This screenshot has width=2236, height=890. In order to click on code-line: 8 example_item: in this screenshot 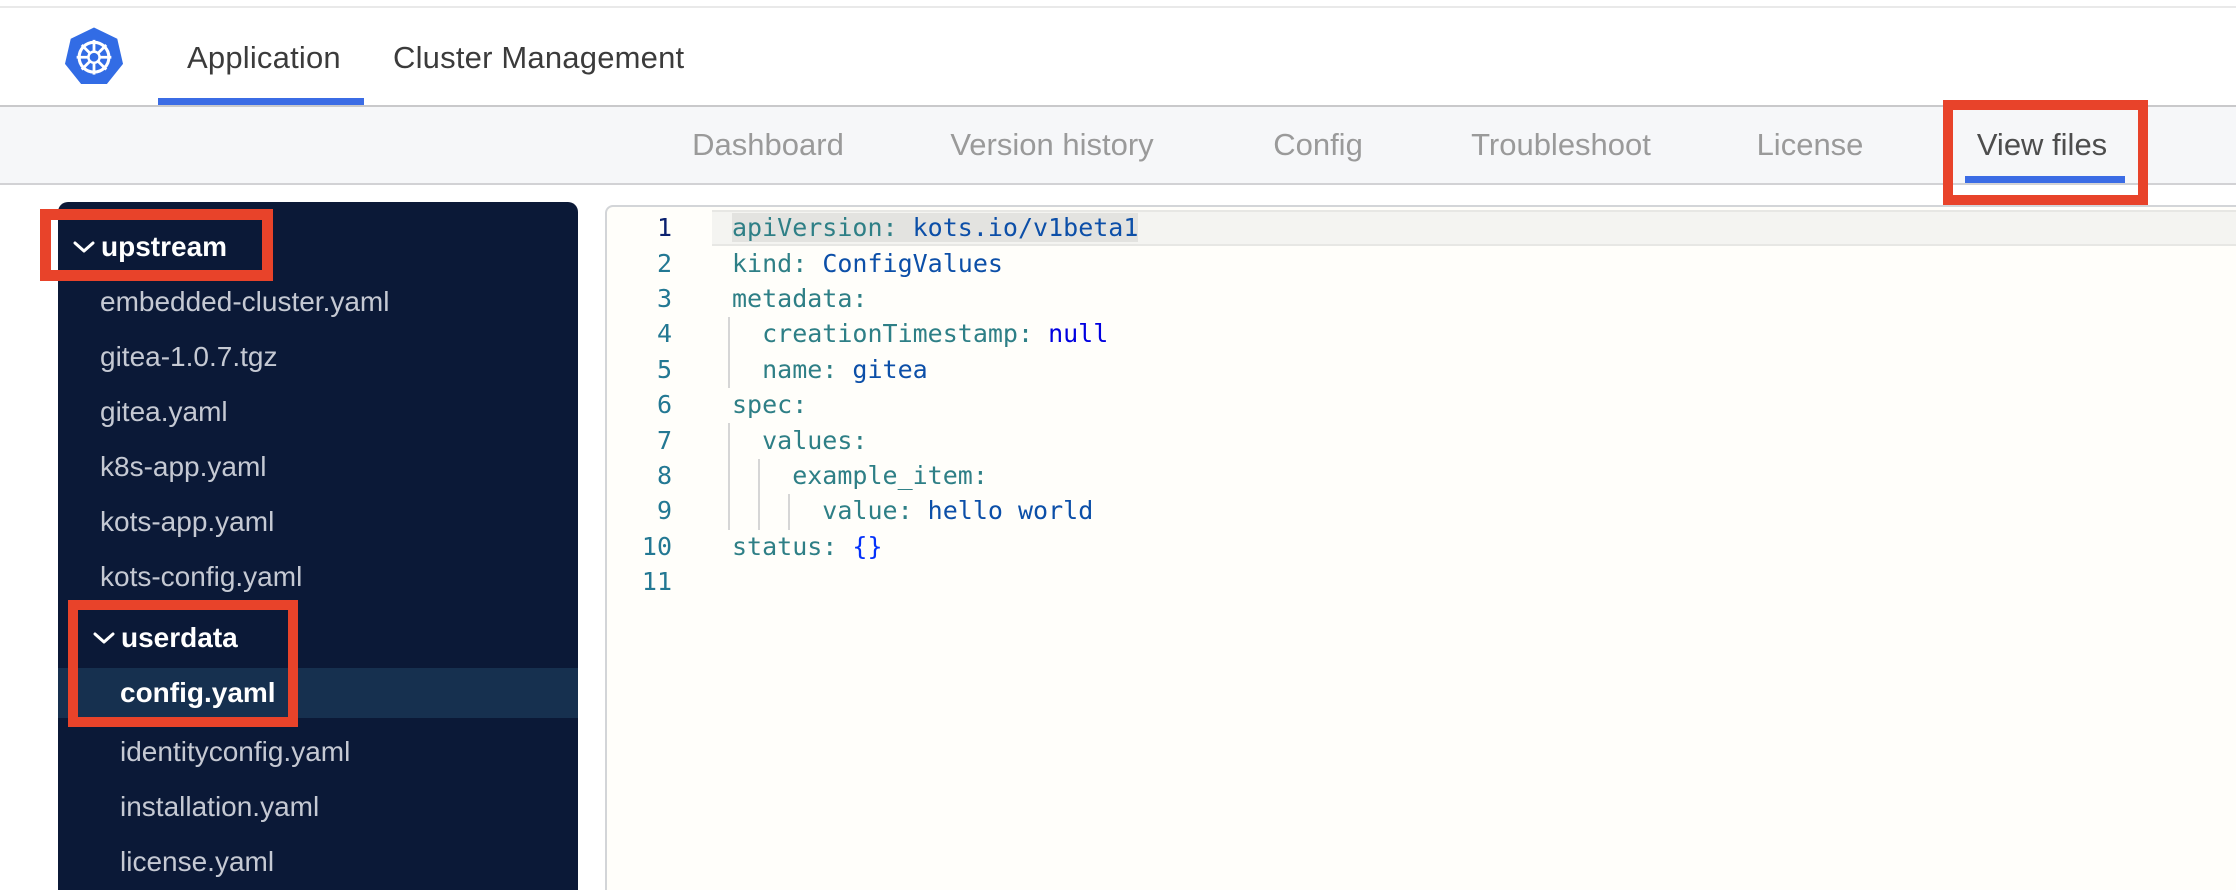, I will do `click(1421, 475)`.